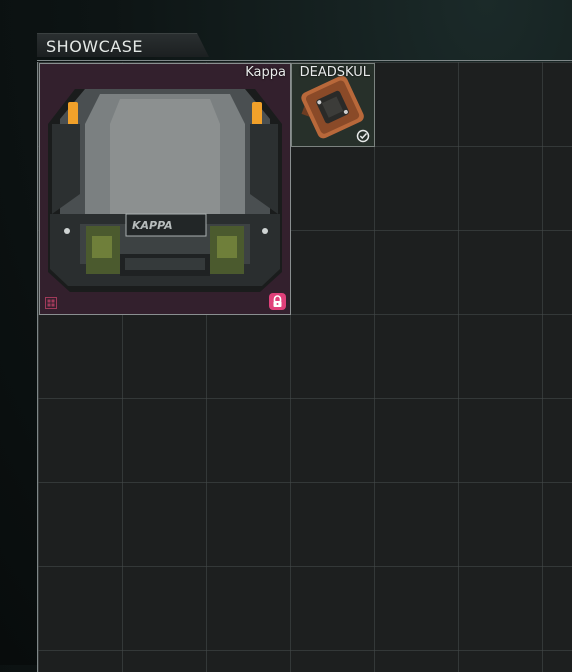  What do you see at coordinates (333, 105) in the screenshot?
I see `item-deadskul: DEADSKUL` at bounding box center [333, 105].